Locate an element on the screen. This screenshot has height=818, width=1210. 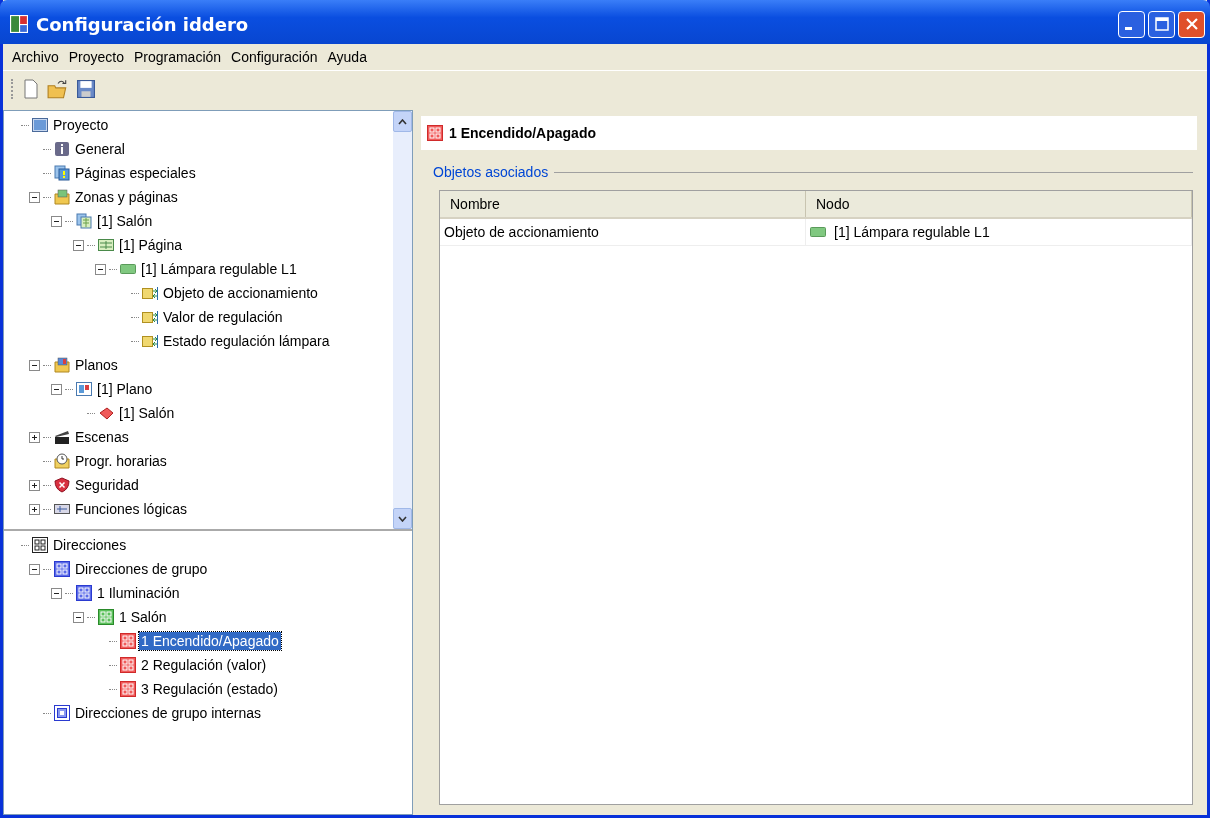
tree-item: Seguridad is located at coordinates (107, 485).